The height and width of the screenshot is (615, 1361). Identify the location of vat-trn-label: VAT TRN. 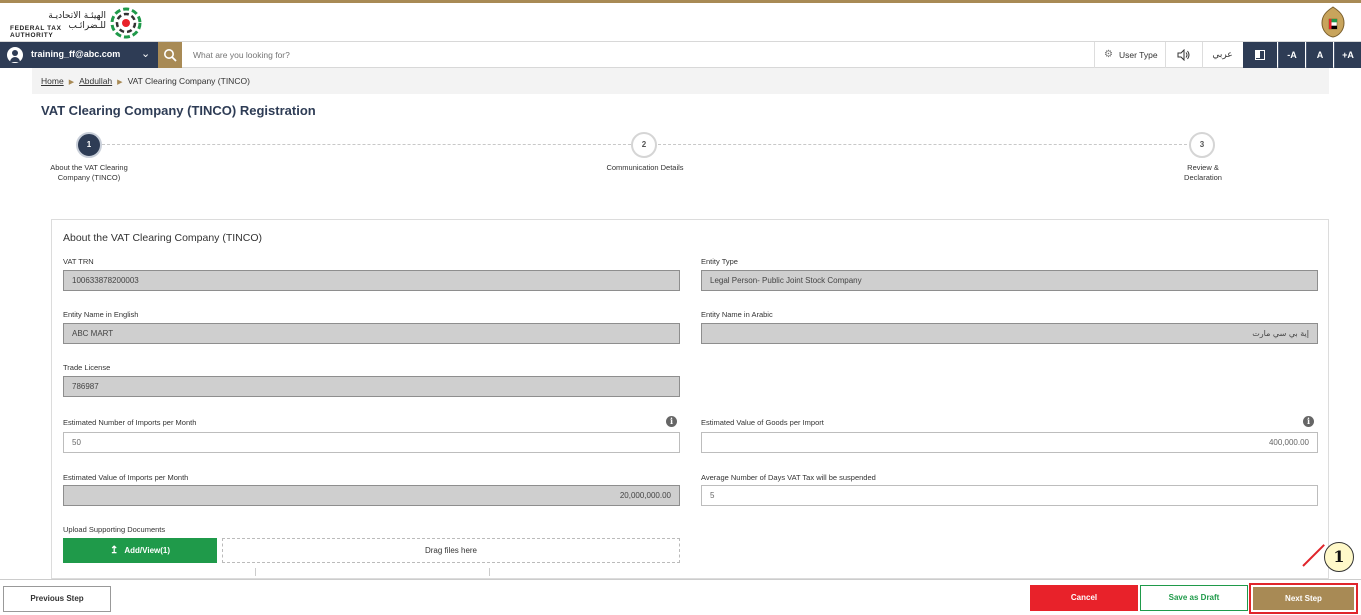
(78, 261).